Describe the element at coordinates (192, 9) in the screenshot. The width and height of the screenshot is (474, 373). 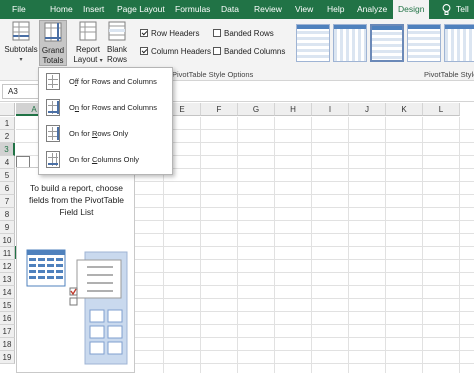
I see `tab-formulas: Formulas` at that location.